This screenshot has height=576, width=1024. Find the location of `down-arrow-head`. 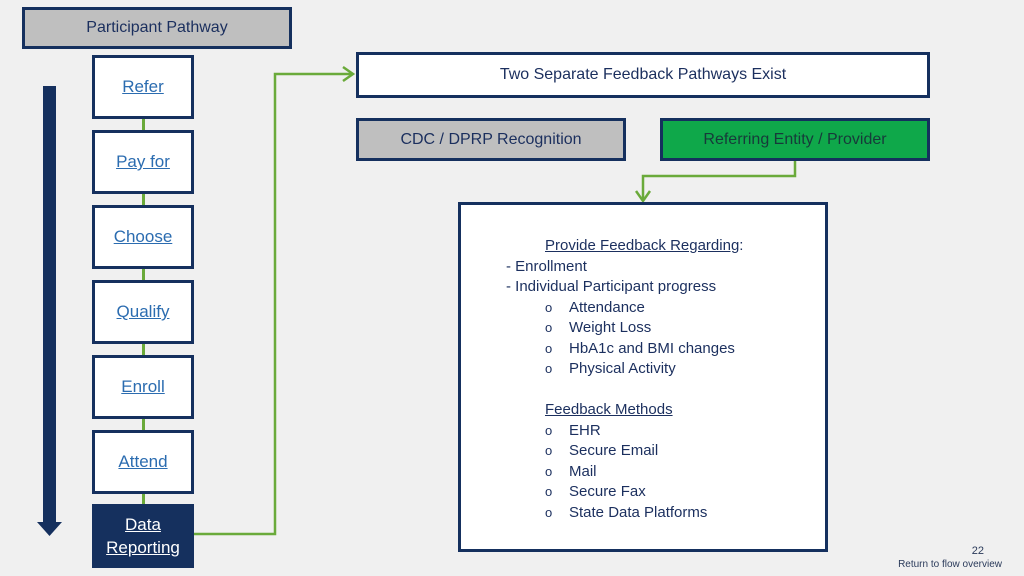

down-arrow-head is located at coordinates (49, 529).